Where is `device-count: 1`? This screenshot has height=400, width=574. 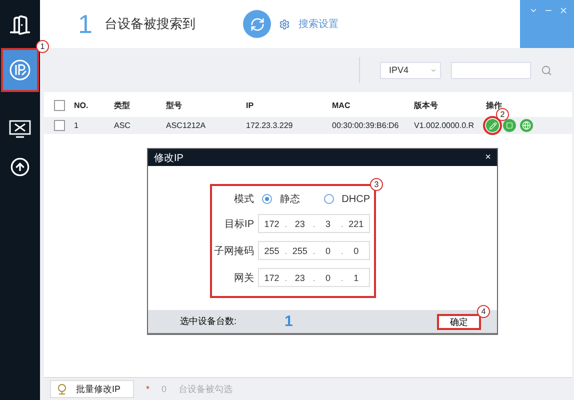
device-count: 1 is located at coordinates (85, 24).